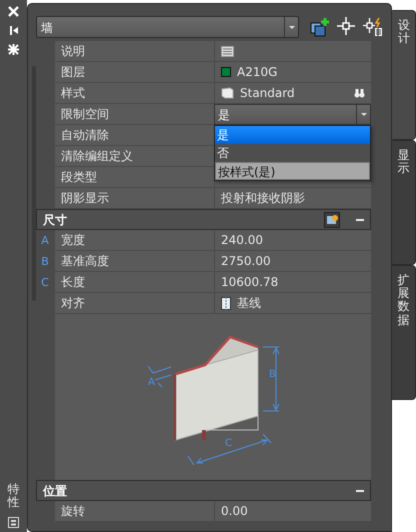 The height and width of the screenshot is (532, 416). What do you see at coordinates (203, 490) in the screenshot?
I see `section-header: 位置` at bounding box center [203, 490].